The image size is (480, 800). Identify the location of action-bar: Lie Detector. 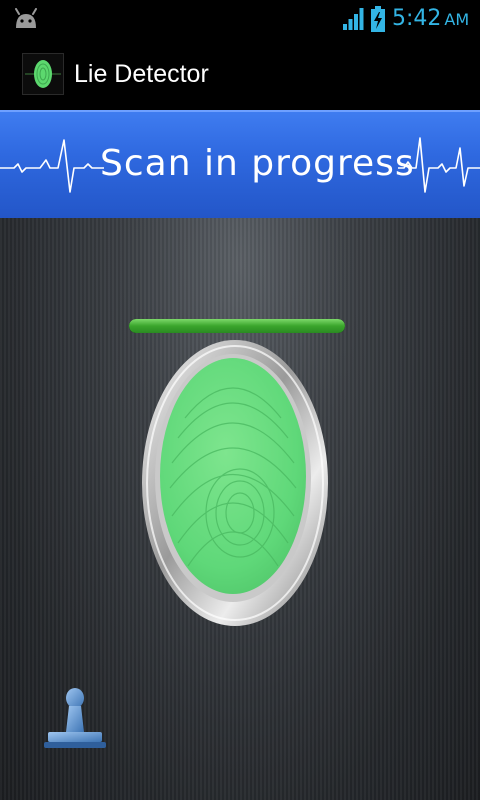
(240, 74).